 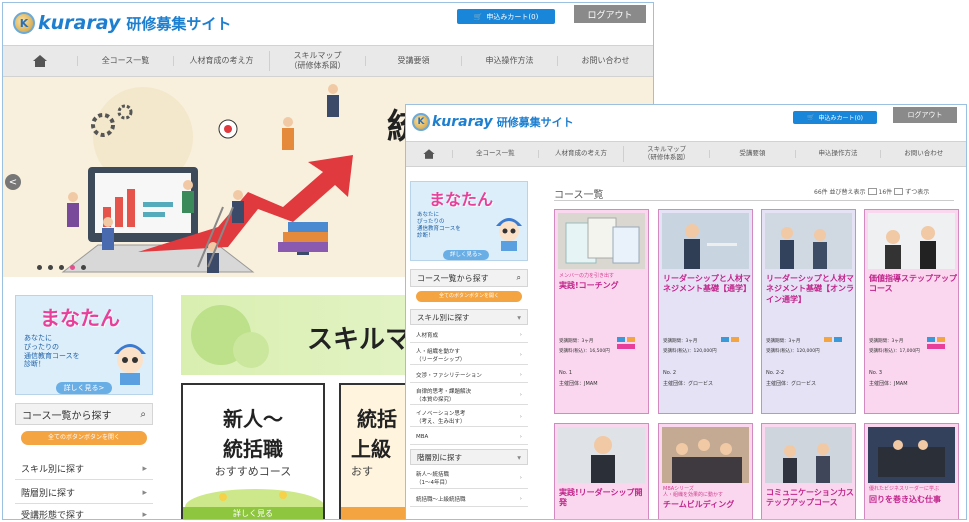 What do you see at coordinates (469, 457) in the screenshot?
I see `level-filter-header: 階層別に探す ▾` at bounding box center [469, 457].